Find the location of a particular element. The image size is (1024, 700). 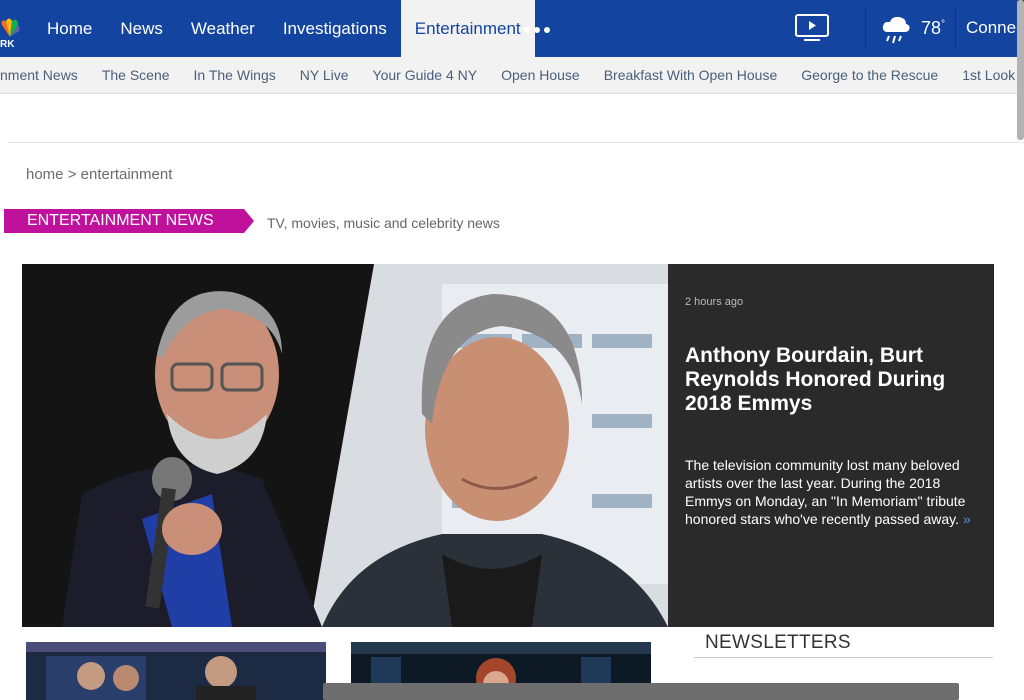

vertical-scrollbar is located at coordinates (1020, 70).